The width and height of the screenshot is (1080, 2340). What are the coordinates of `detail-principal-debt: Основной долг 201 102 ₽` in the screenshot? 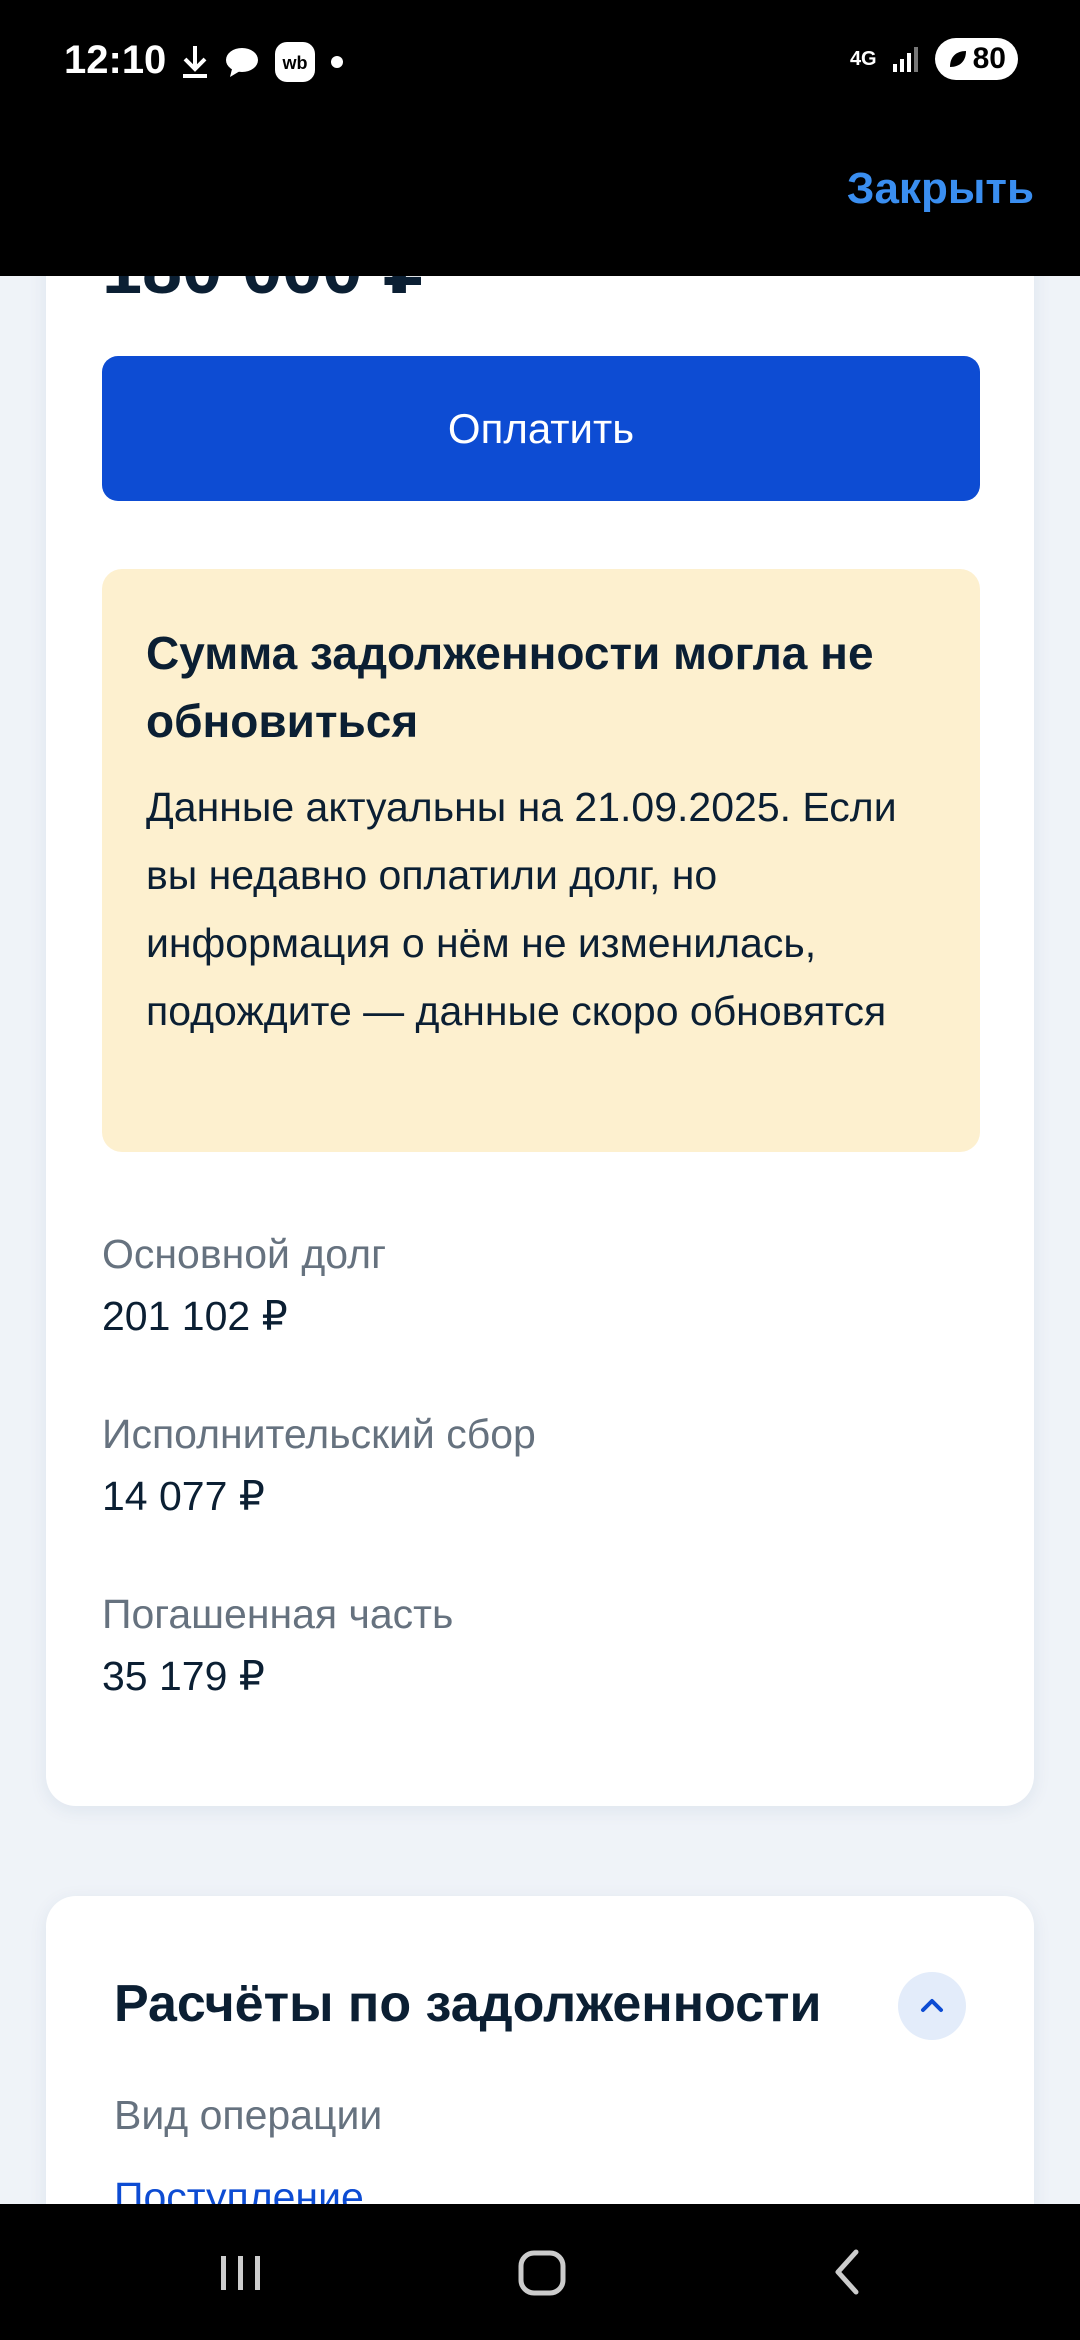 It's located at (244, 1286).